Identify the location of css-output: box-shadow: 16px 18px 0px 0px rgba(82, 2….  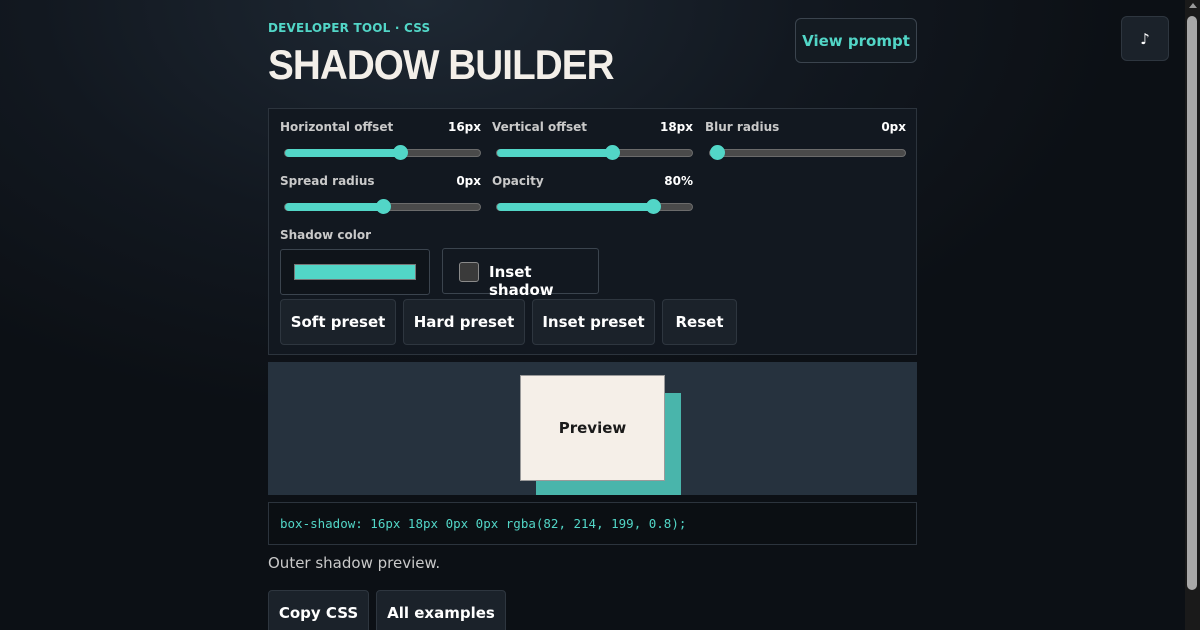
(592, 523).